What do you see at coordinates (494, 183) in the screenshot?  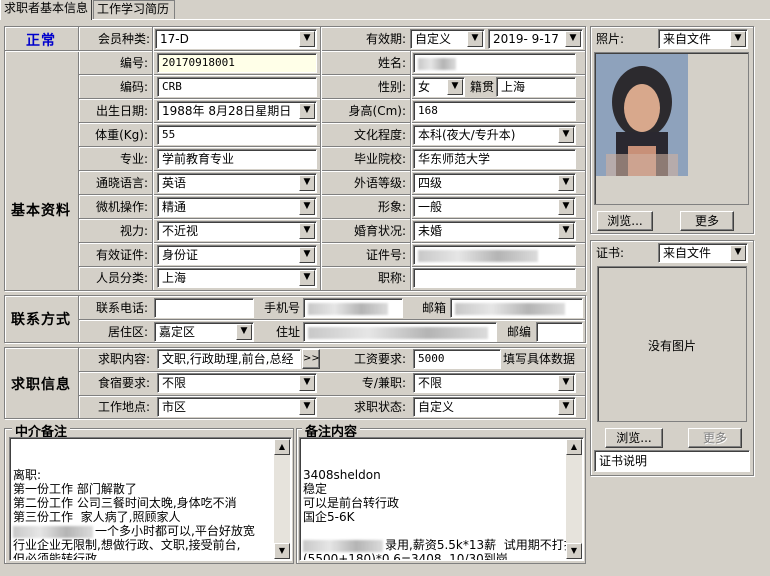 I see `foreign-level-select: 四级` at bounding box center [494, 183].